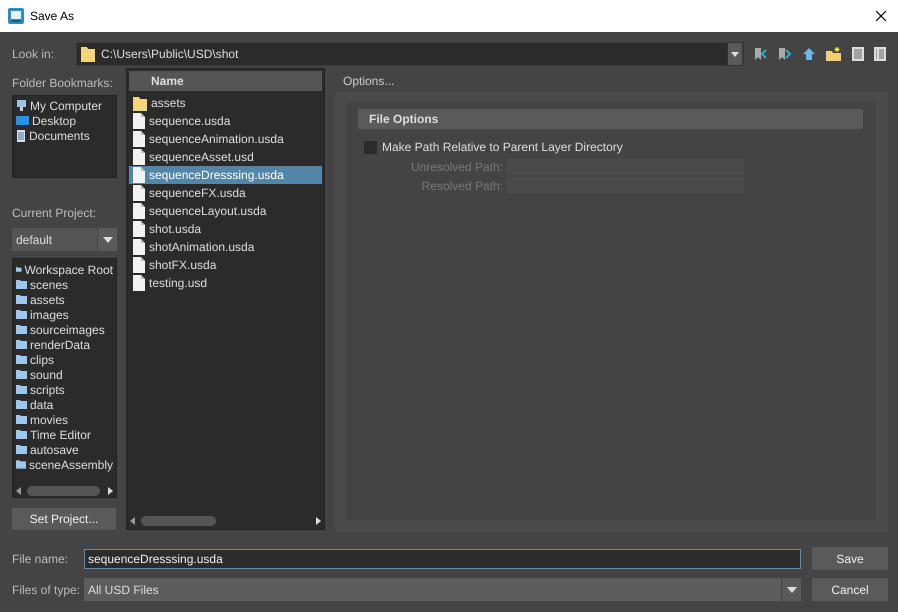 This screenshot has height=612, width=898. I want to click on file-type-dropdown: All USD Files, so click(442, 589).